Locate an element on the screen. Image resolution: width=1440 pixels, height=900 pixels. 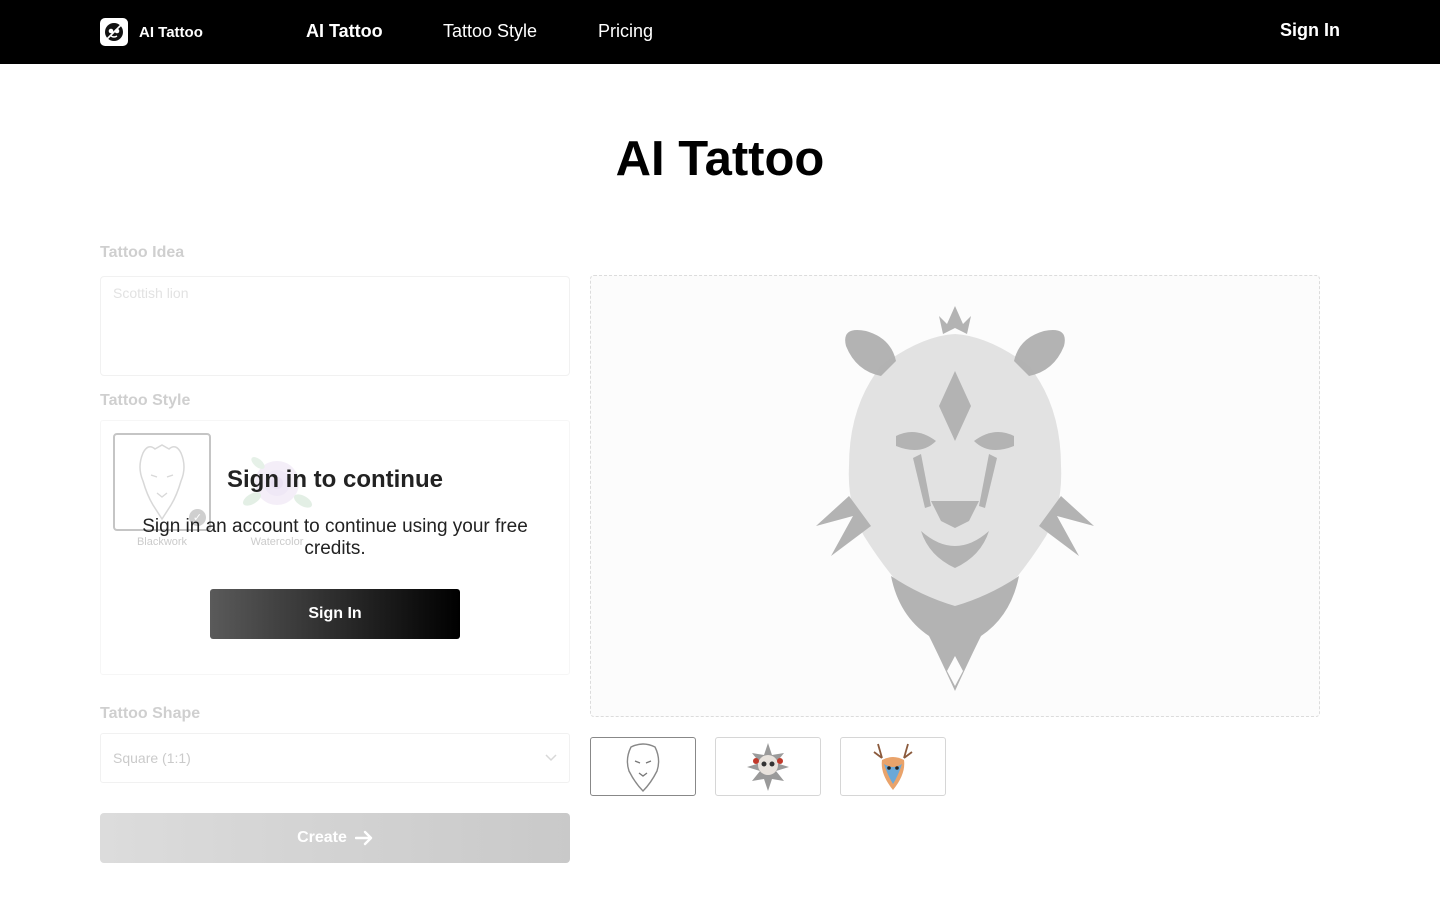
cheetah-tattoo-image is located at coordinates (955, 498).